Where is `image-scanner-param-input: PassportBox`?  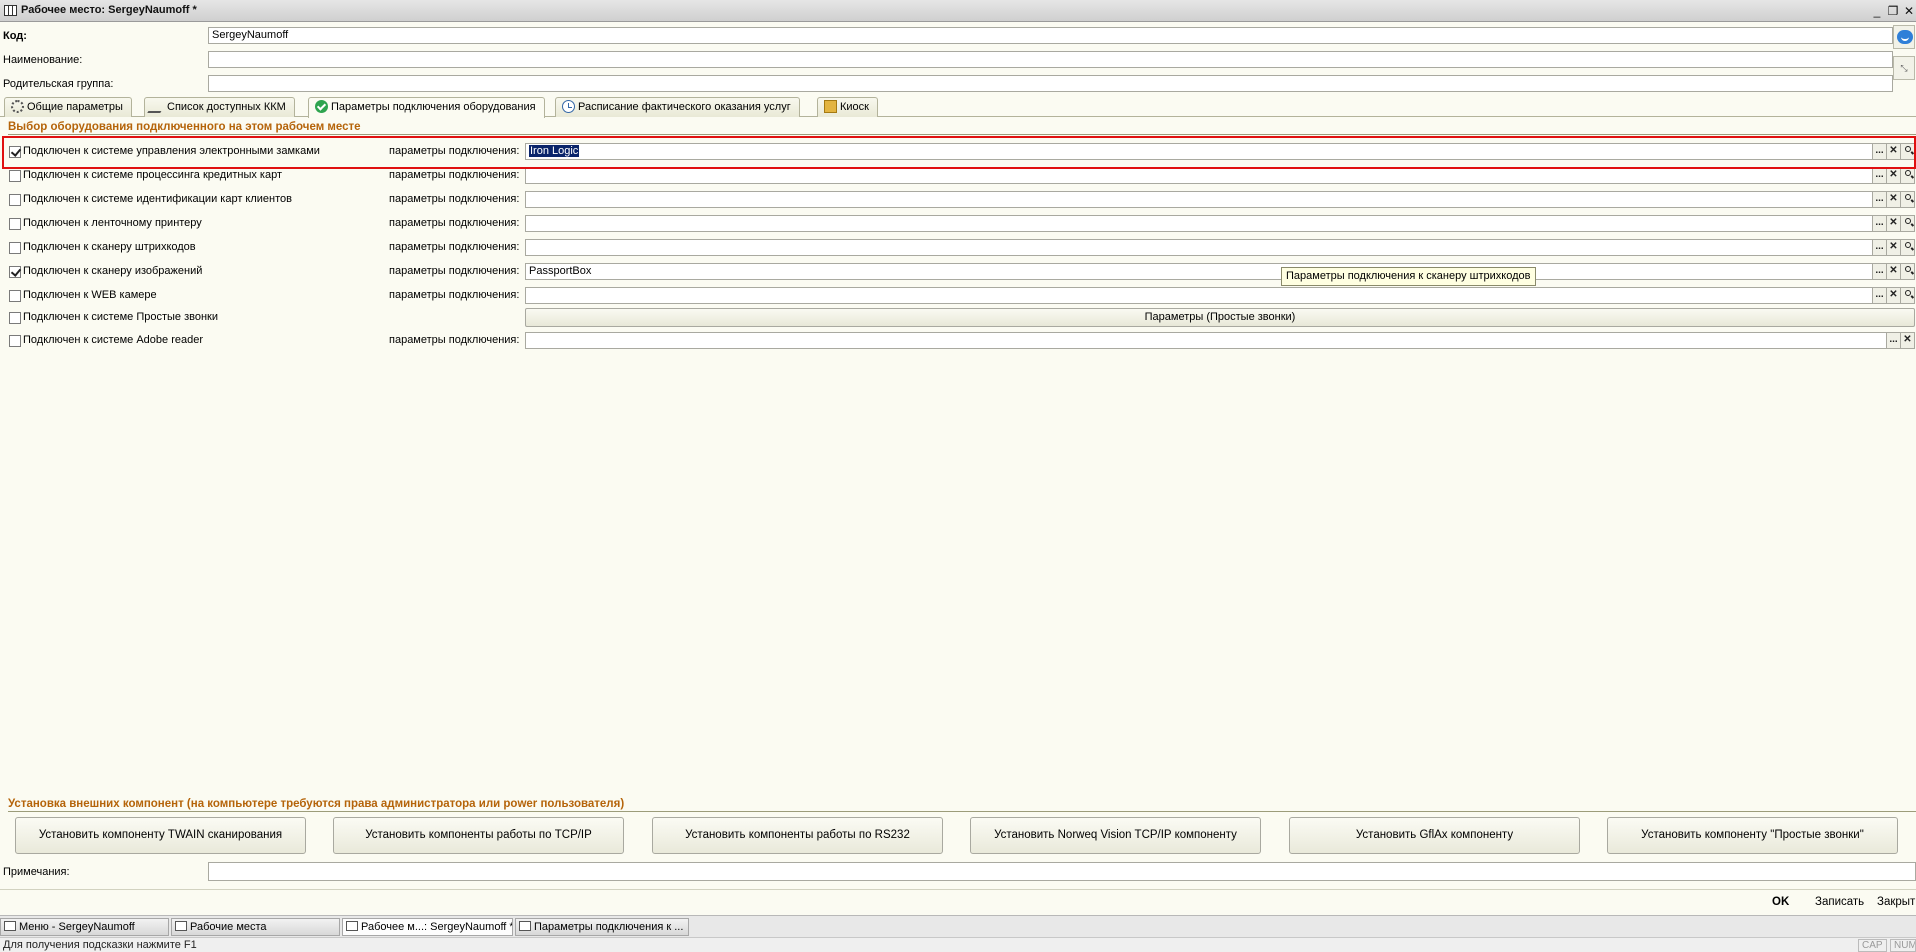
image-scanner-param-input: PassportBox is located at coordinates (1199, 271).